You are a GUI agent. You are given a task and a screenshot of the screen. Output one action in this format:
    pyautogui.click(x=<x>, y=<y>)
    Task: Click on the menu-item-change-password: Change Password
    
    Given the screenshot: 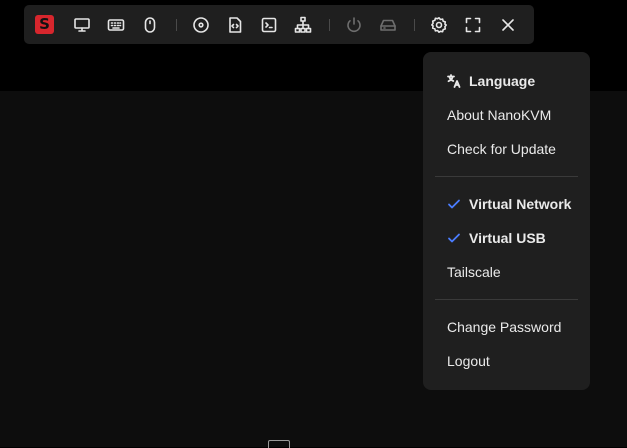 What is the action you would take?
    pyautogui.click(x=506, y=327)
    